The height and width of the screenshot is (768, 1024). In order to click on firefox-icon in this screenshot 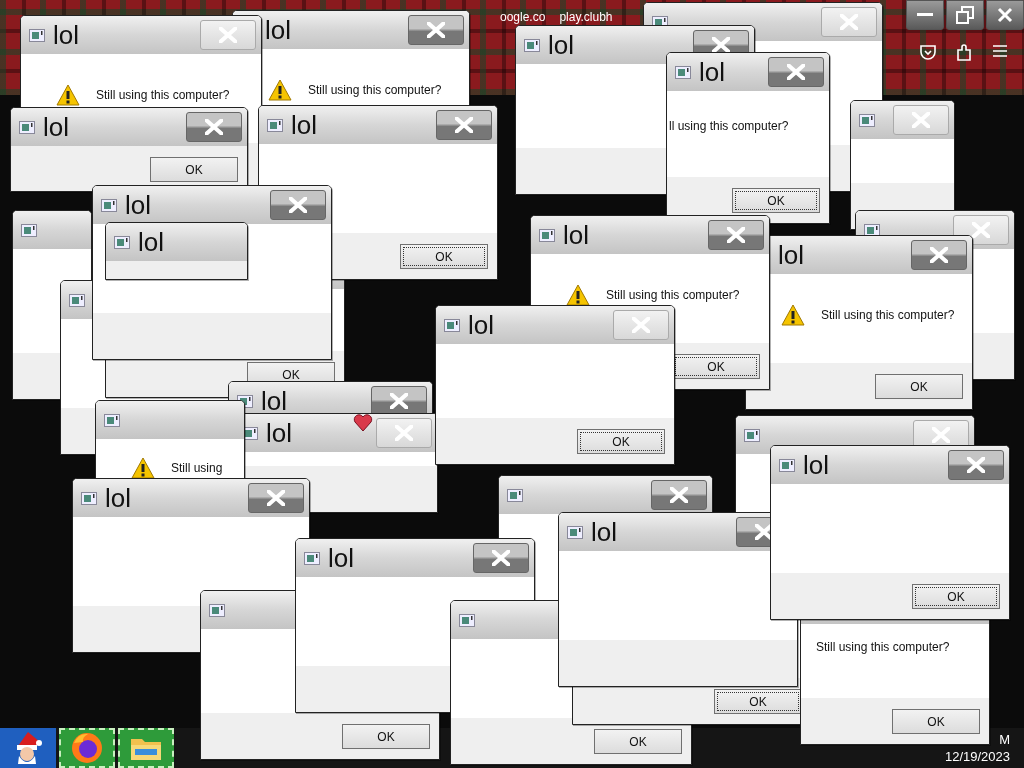, I will do `click(87, 748)`.